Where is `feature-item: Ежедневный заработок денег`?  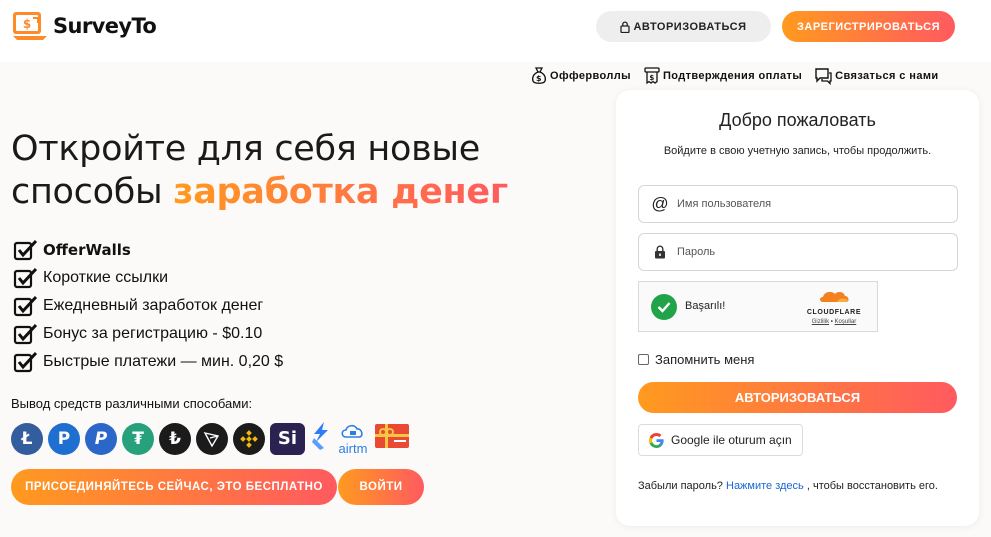
feature-item: Ежедневный заработок денег is located at coordinates (148, 306).